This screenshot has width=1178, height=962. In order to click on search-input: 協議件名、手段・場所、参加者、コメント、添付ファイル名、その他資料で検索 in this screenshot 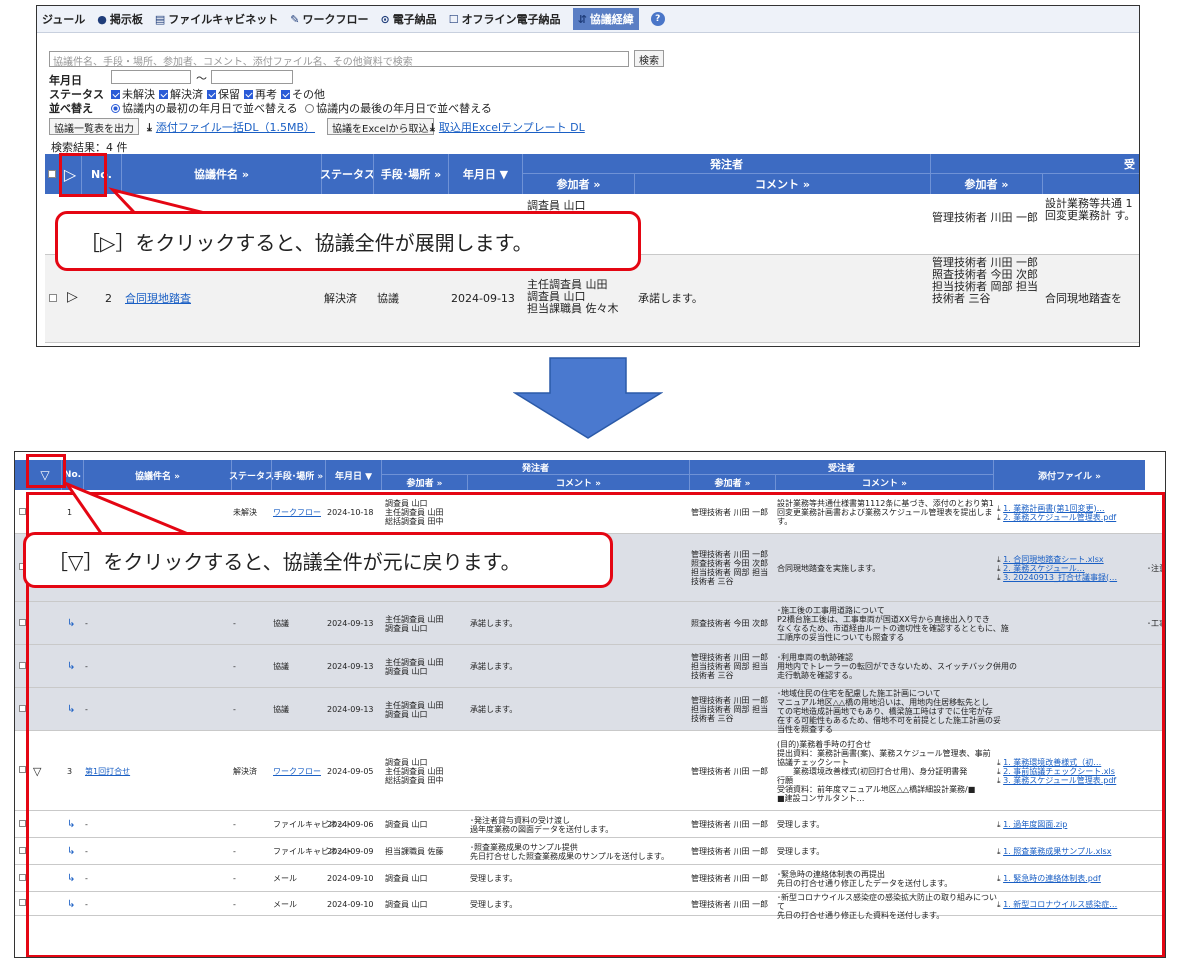, I will do `click(339, 59)`.